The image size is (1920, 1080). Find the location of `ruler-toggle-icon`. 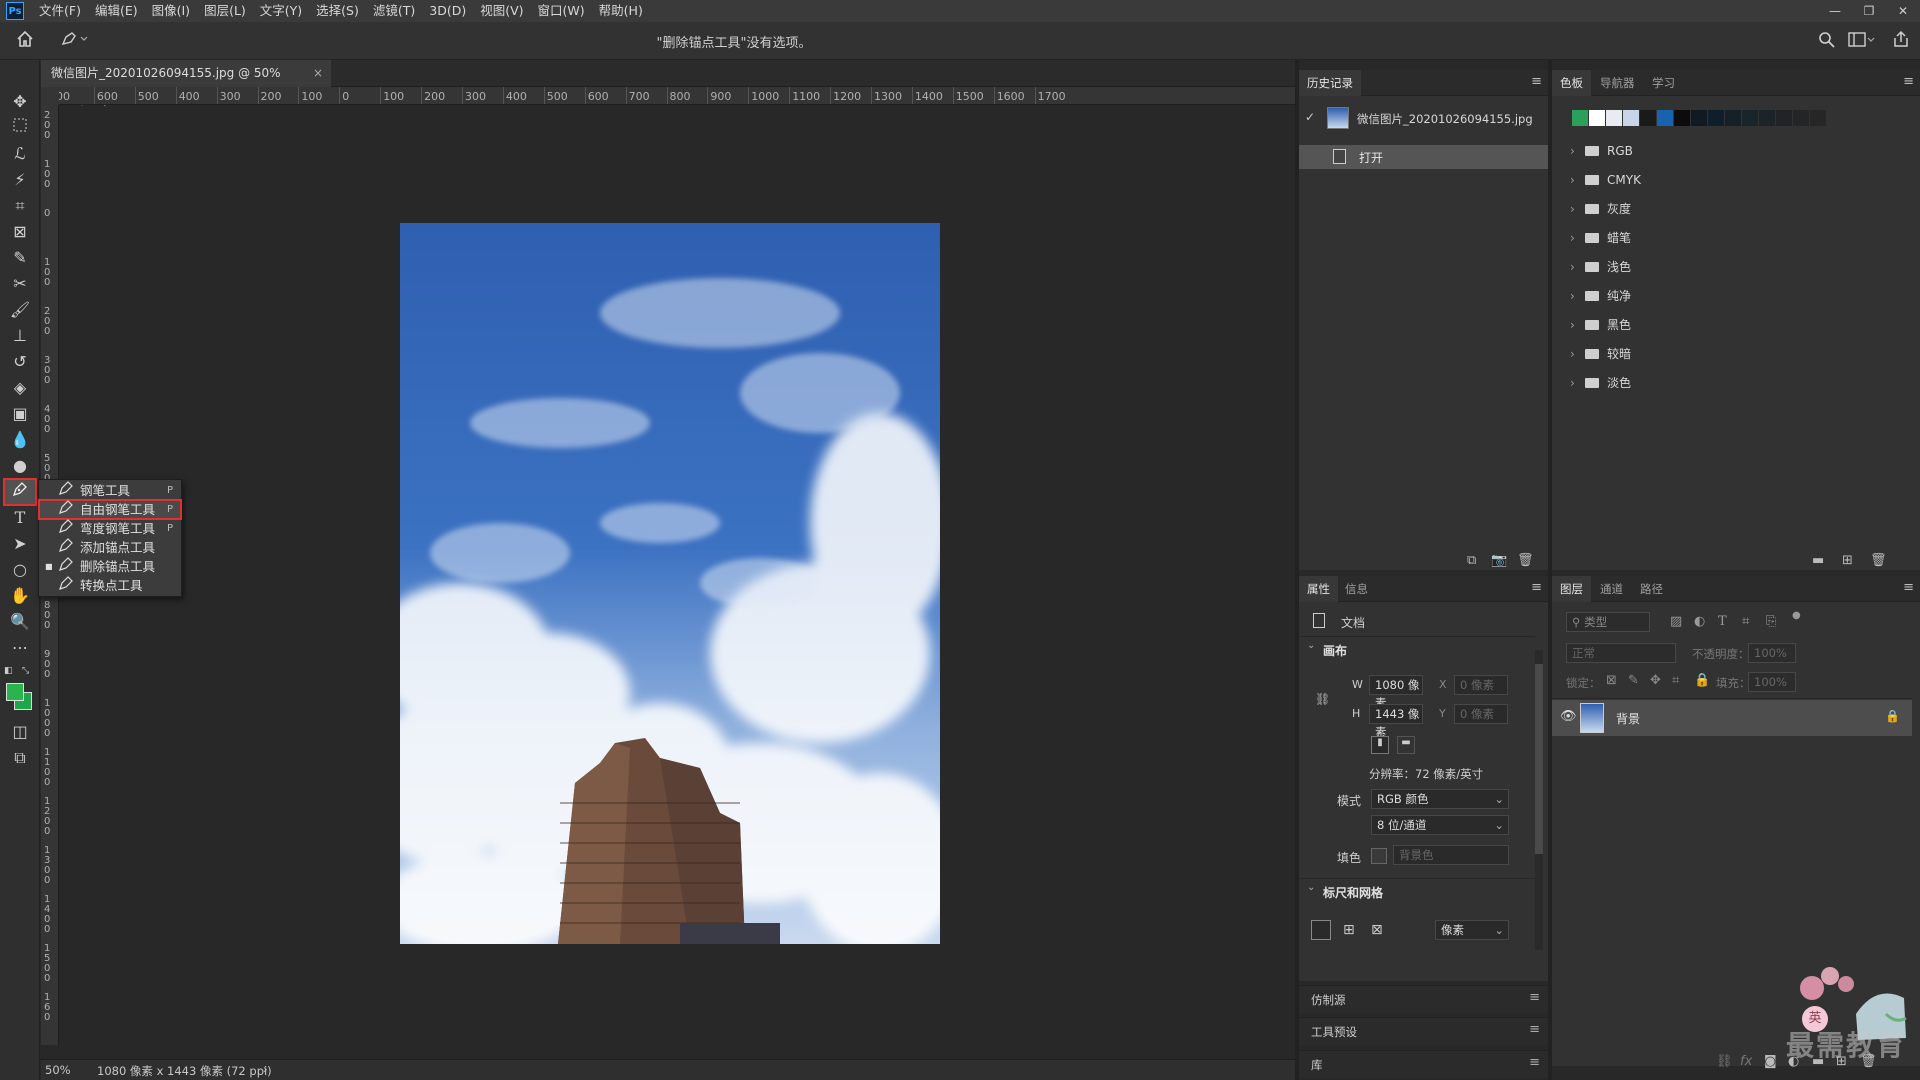

ruler-toggle-icon is located at coordinates (1321, 930).